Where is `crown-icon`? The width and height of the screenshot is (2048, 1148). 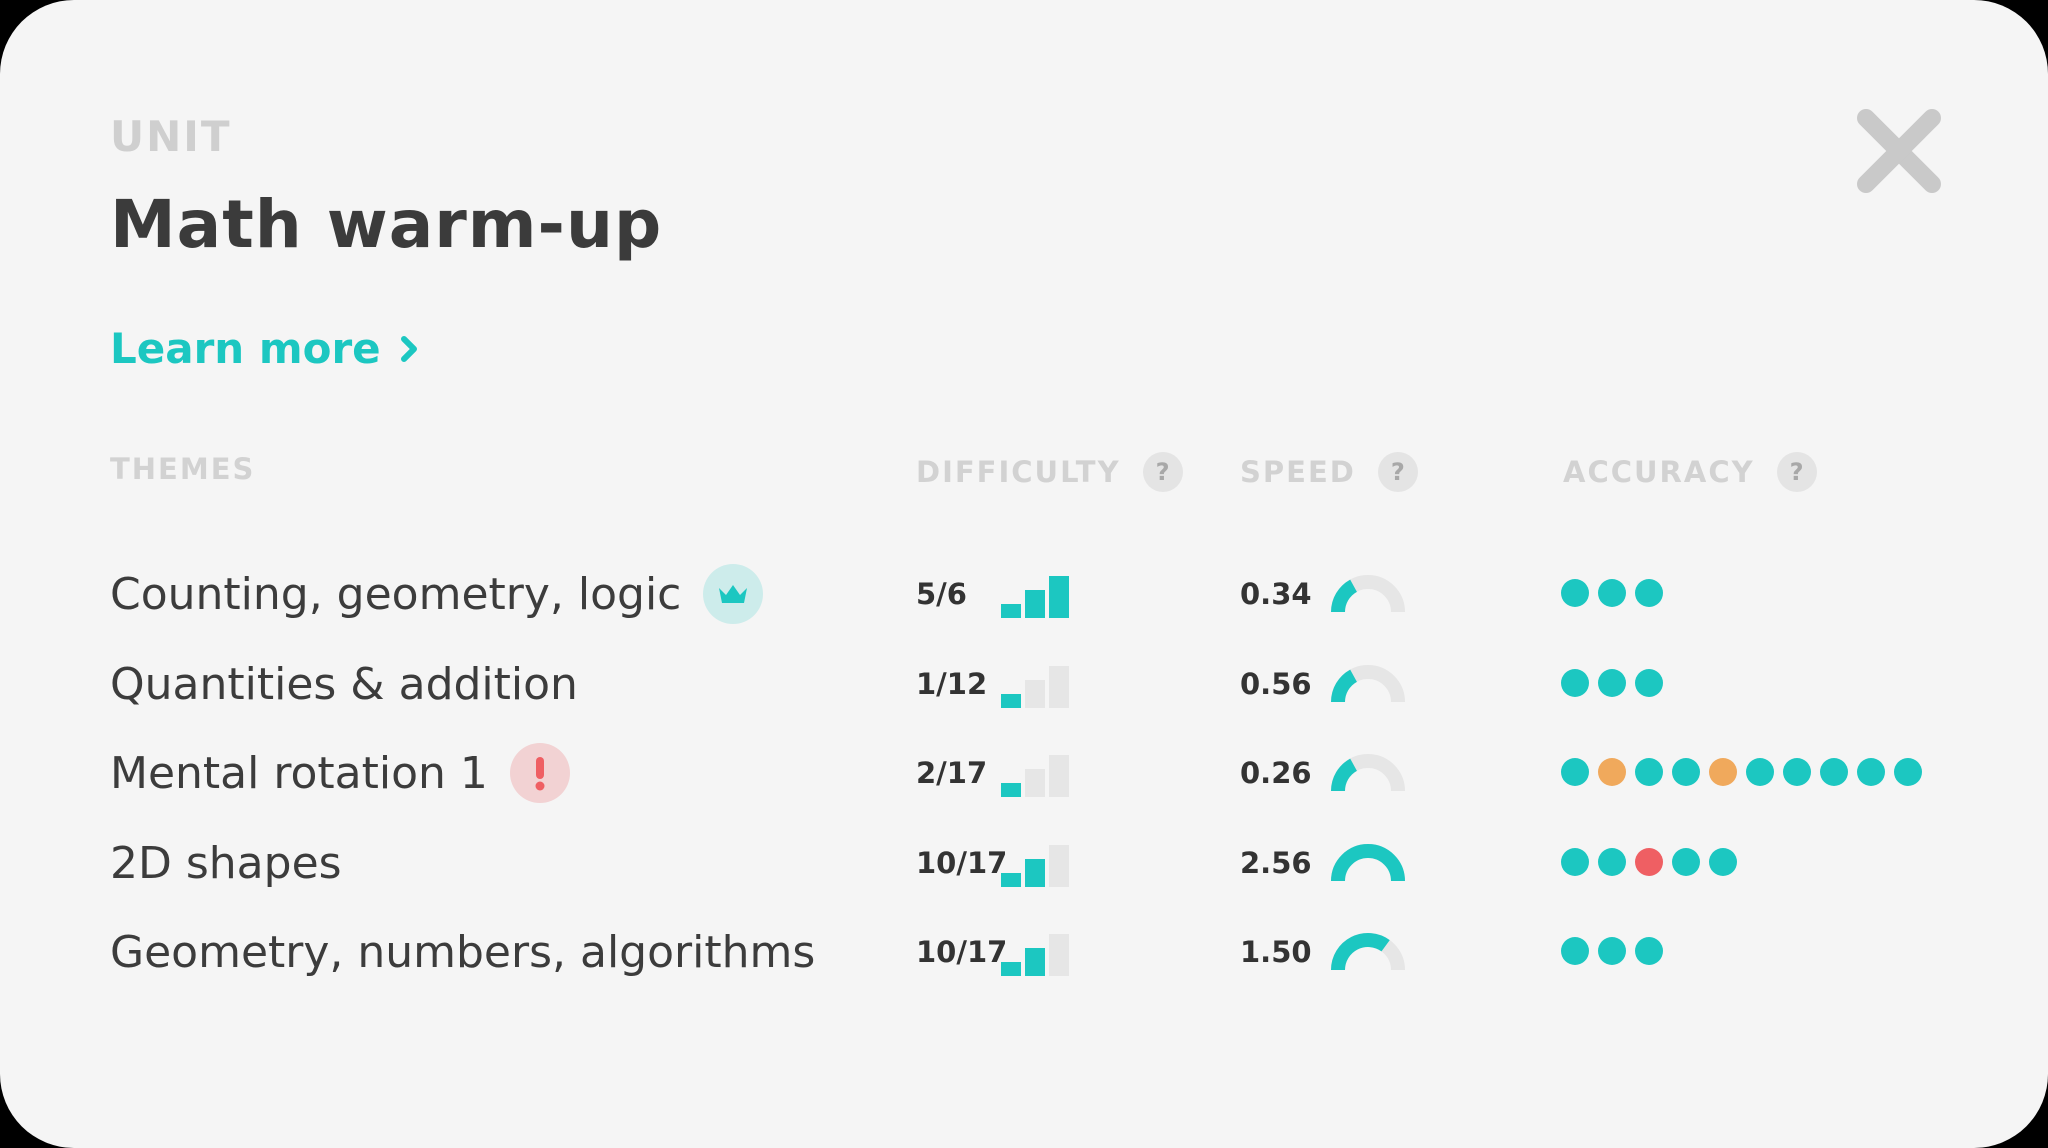
crown-icon is located at coordinates (733, 594).